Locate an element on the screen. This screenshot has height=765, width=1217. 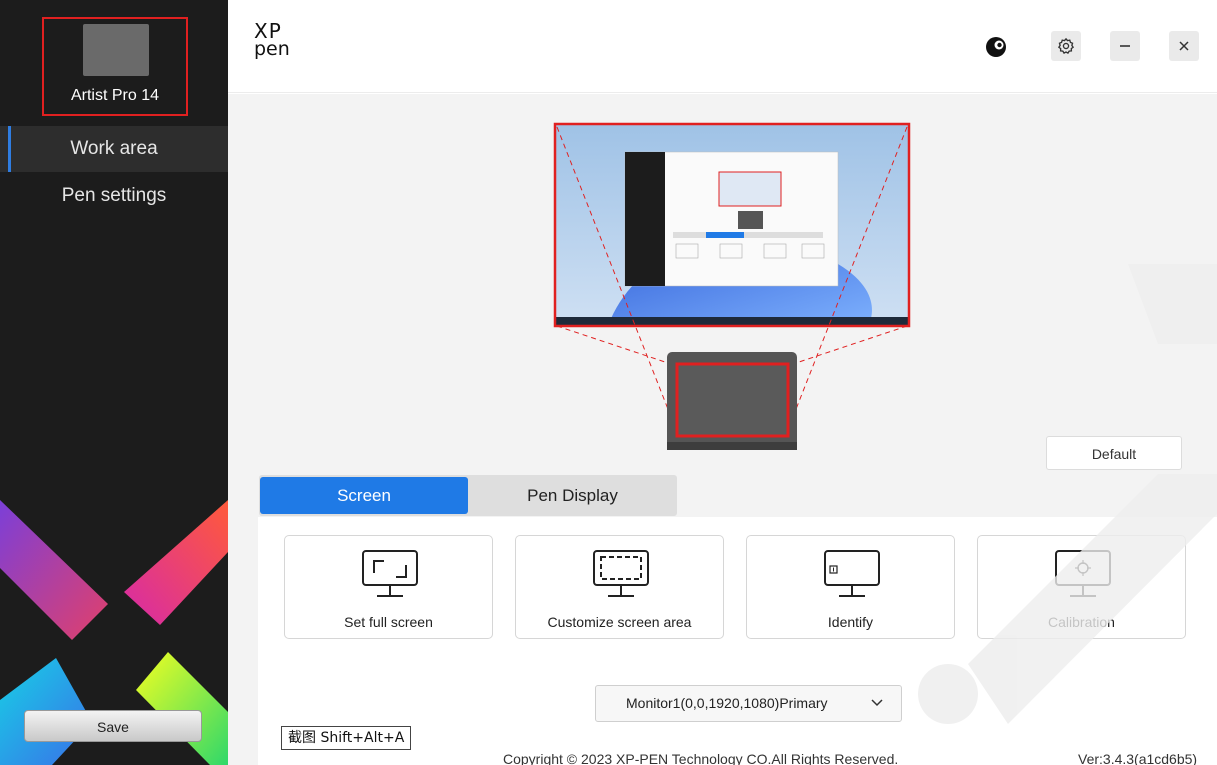
save-button: Save is located at coordinates (113, 726).